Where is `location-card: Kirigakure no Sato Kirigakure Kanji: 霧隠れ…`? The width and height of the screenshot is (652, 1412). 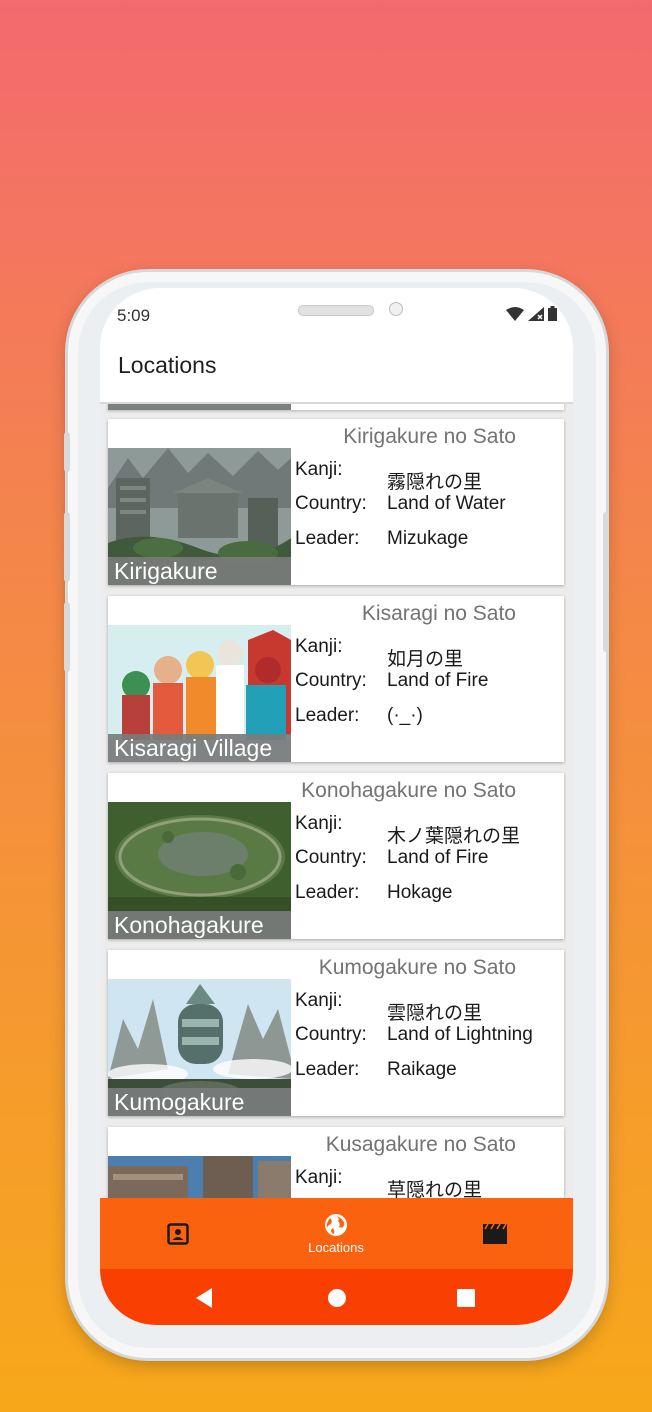
location-card: Kirigakure no Sato Kirigakure Kanji: 霧隠れ… is located at coordinates (336, 502).